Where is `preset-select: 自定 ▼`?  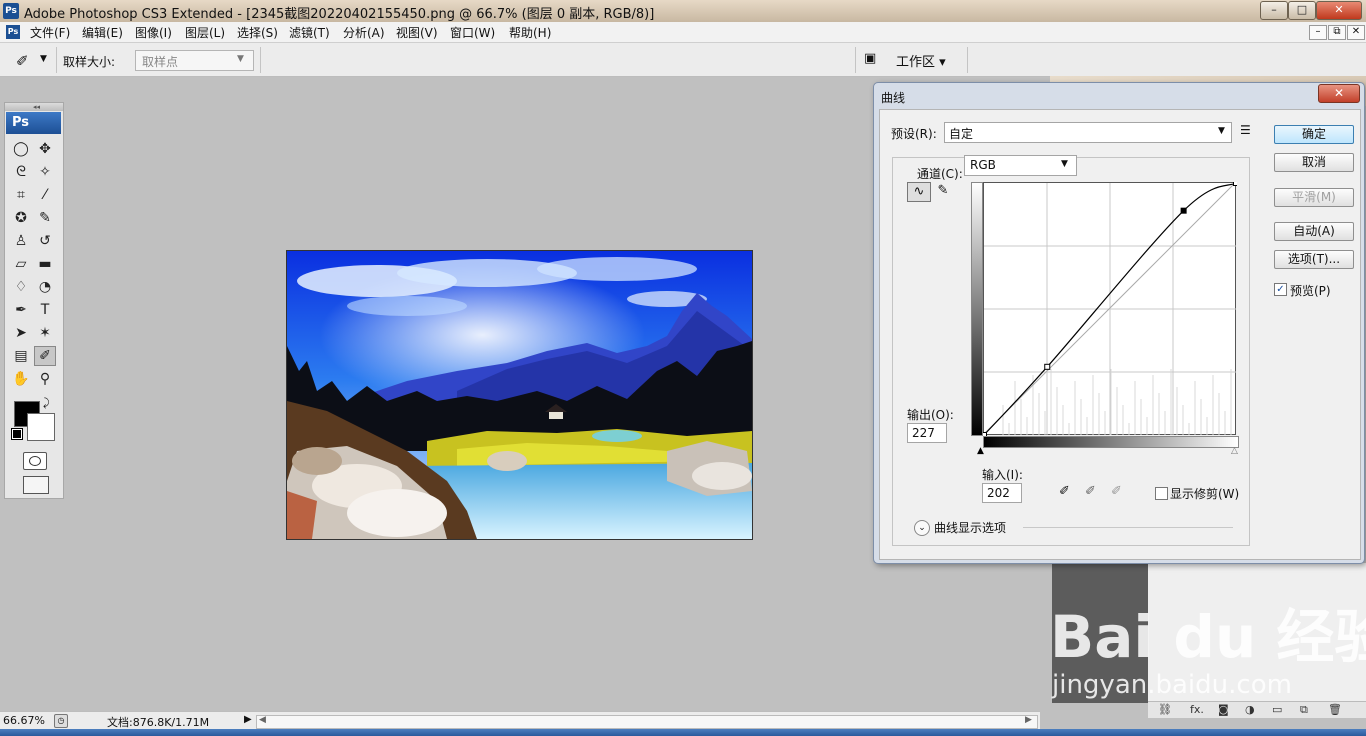 preset-select: 自定 ▼ is located at coordinates (1088, 132).